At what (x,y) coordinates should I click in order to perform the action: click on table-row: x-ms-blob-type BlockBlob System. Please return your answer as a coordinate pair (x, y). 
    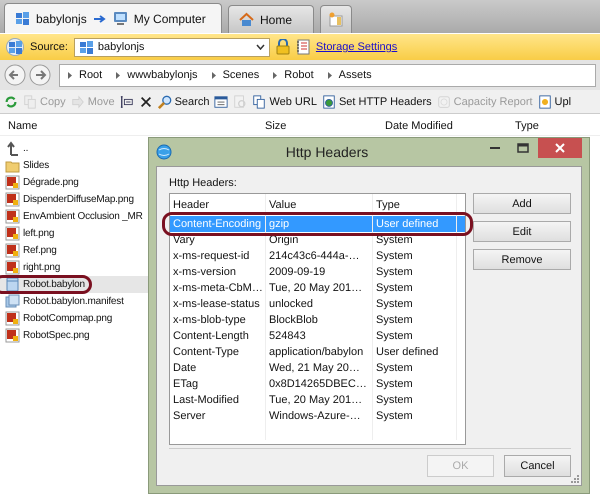
    Looking at the image, I should click on (317, 320).